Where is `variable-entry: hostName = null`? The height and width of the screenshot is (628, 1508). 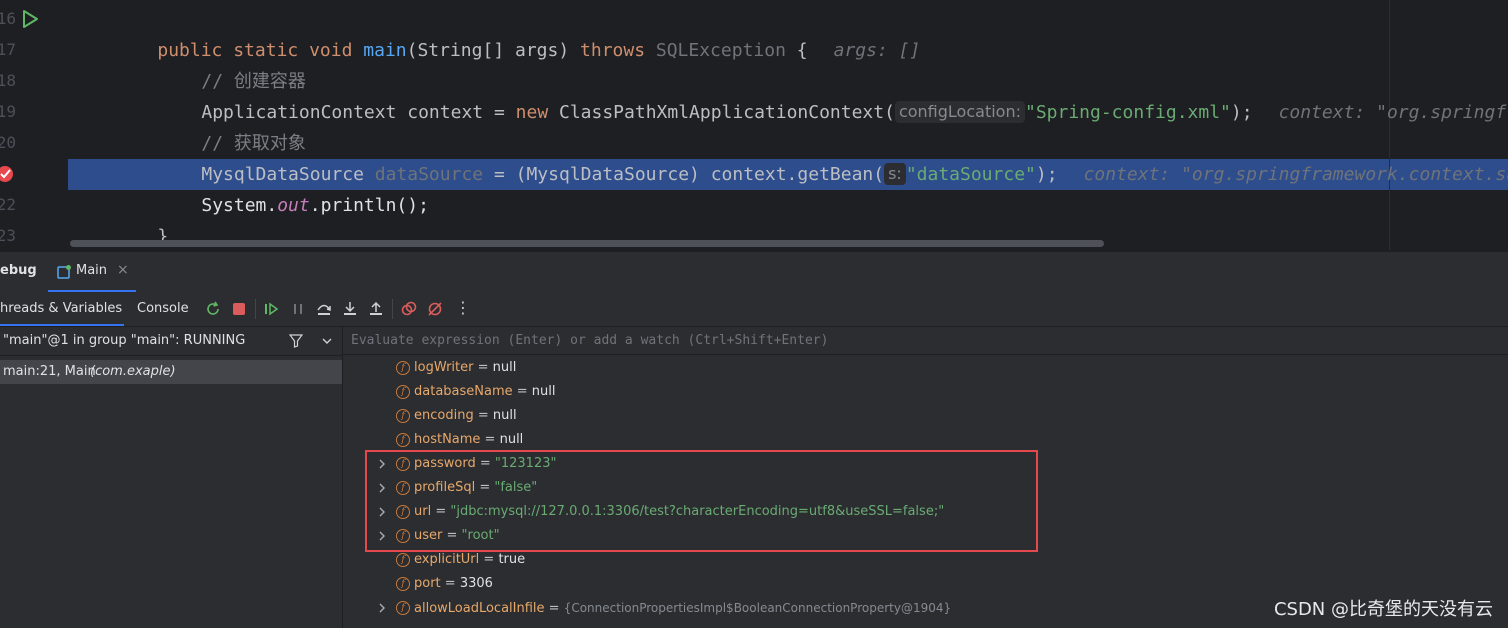 variable-entry: hostName = null is located at coordinates (468, 440).